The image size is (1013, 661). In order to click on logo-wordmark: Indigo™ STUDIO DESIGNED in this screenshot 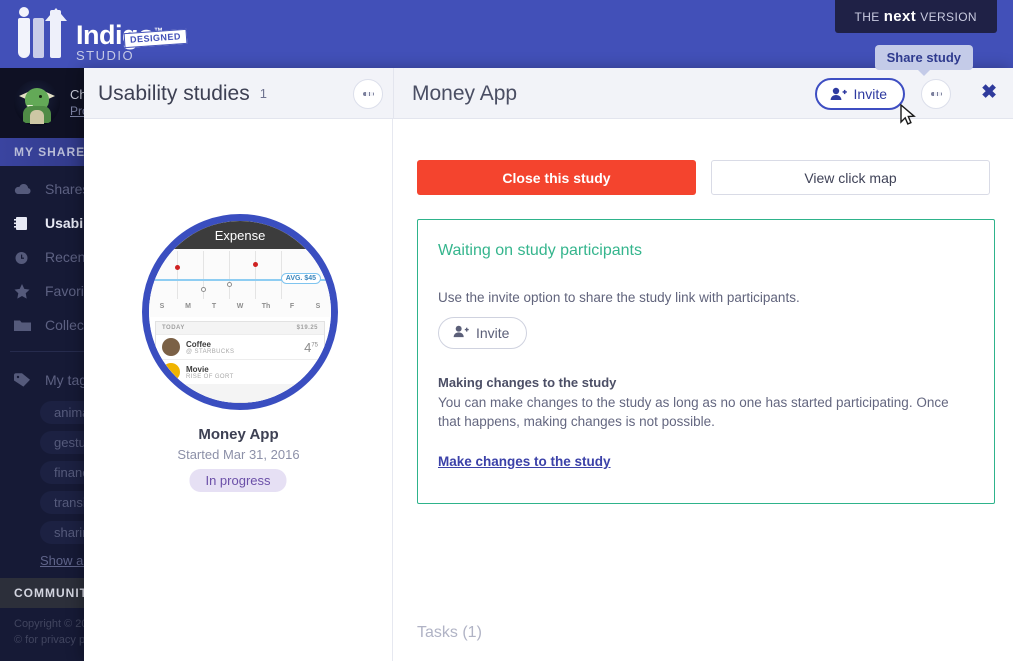, I will do `click(132, 35)`.